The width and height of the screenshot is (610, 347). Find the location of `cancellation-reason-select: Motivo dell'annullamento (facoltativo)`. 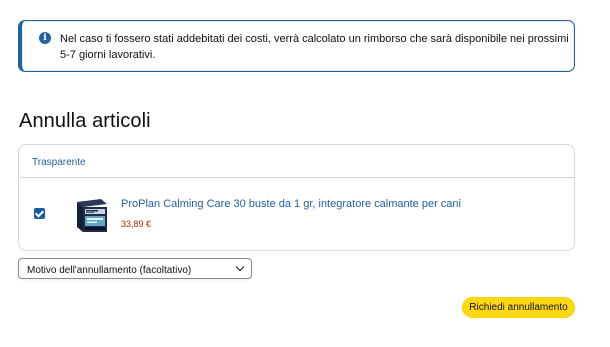

cancellation-reason-select: Motivo dell'annullamento (facoltativo) is located at coordinates (135, 268).